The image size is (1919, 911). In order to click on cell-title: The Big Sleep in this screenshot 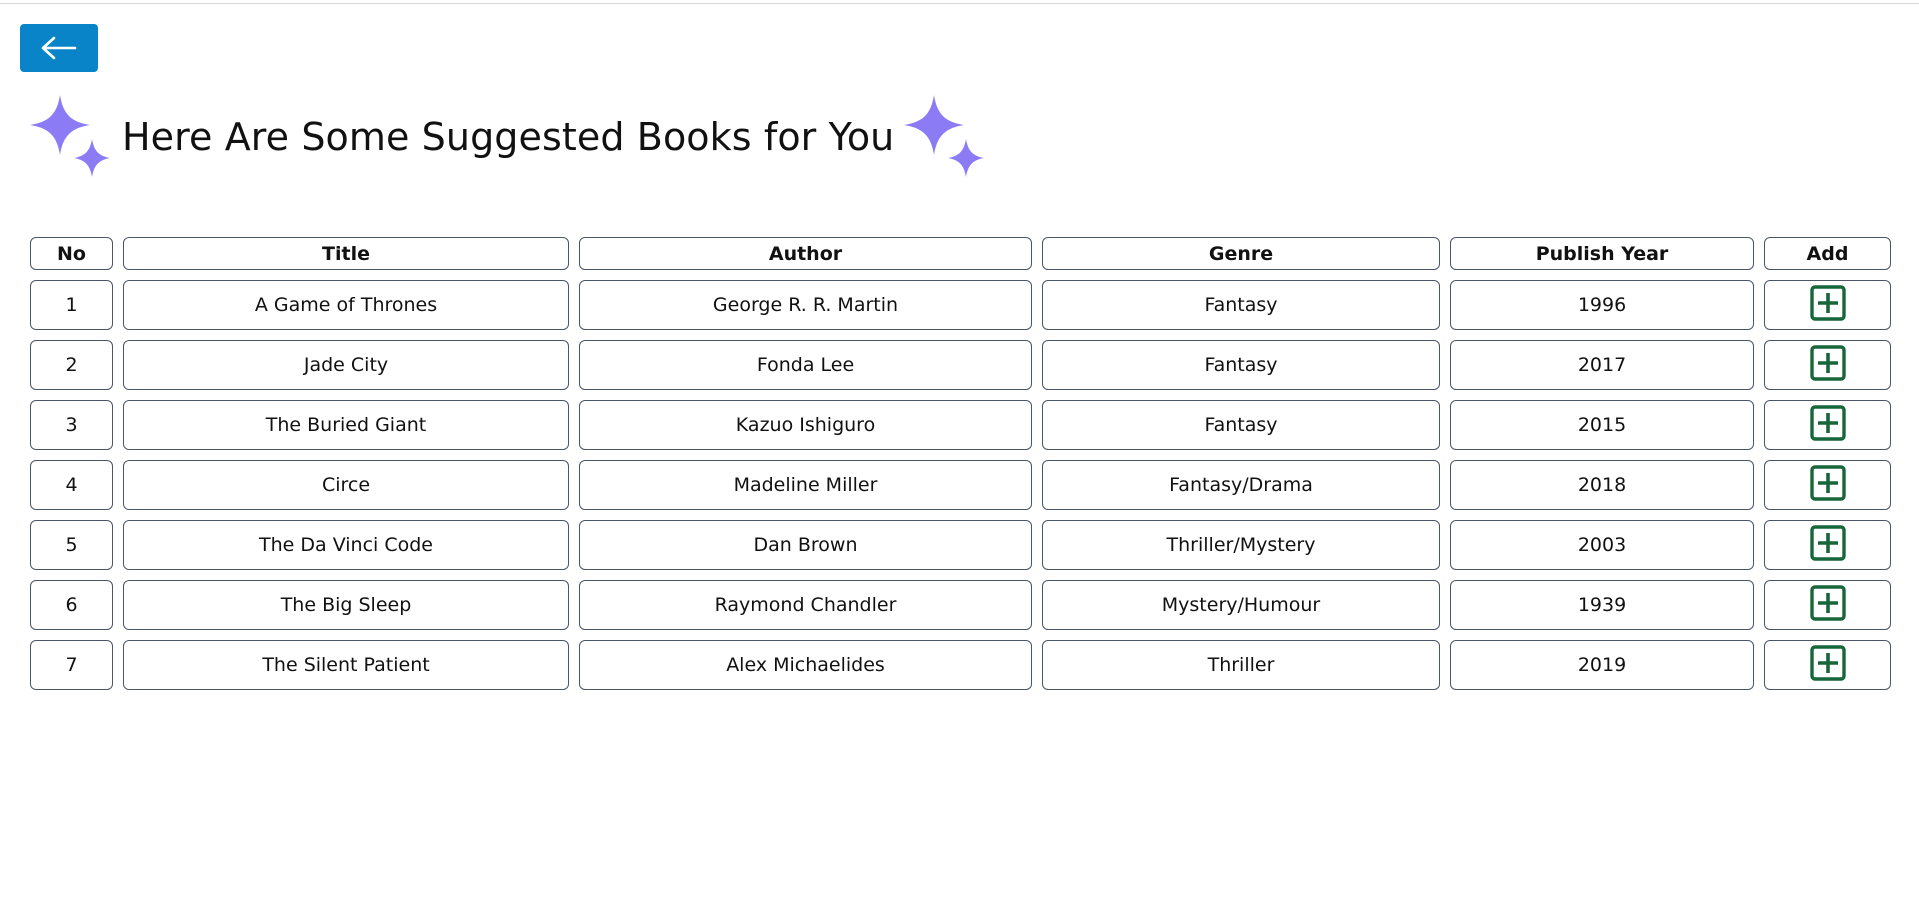, I will do `click(346, 605)`.